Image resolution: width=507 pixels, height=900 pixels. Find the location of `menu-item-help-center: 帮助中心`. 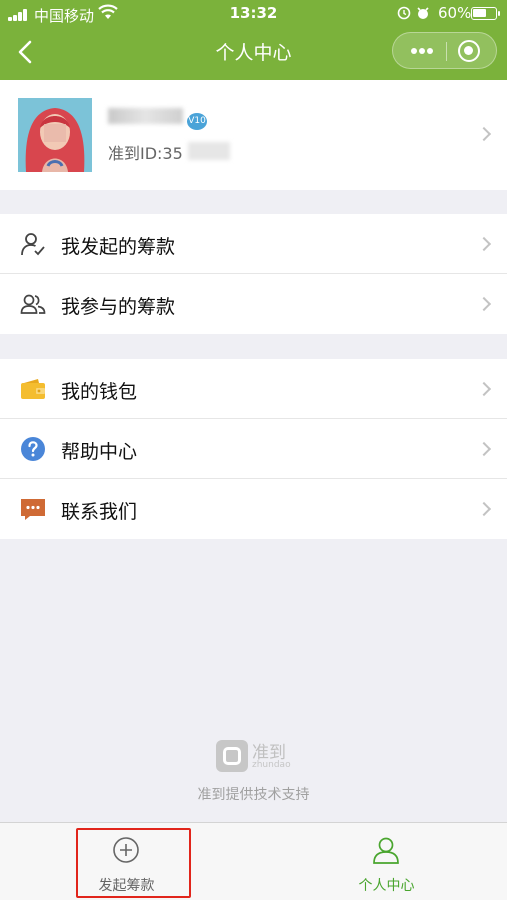

menu-item-help-center: 帮助中心 is located at coordinates (253, 449).